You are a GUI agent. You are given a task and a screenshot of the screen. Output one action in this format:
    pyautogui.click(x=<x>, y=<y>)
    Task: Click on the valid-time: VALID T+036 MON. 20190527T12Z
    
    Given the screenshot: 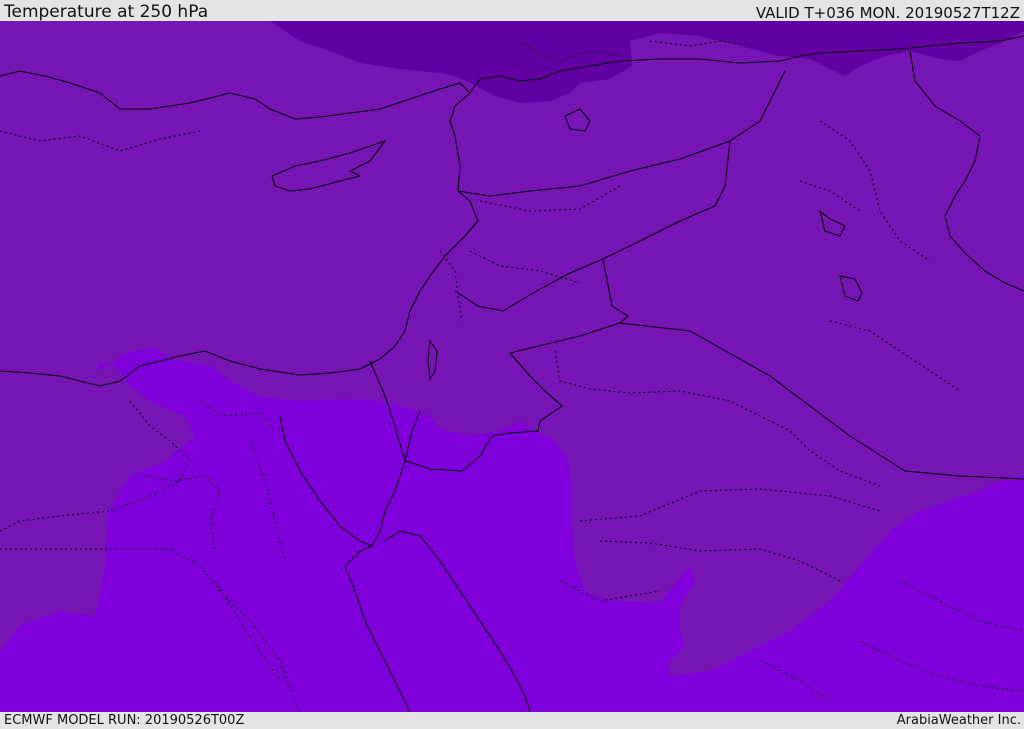 What is the action you would take?
    pyautogui.click(x=887, y=13)
    